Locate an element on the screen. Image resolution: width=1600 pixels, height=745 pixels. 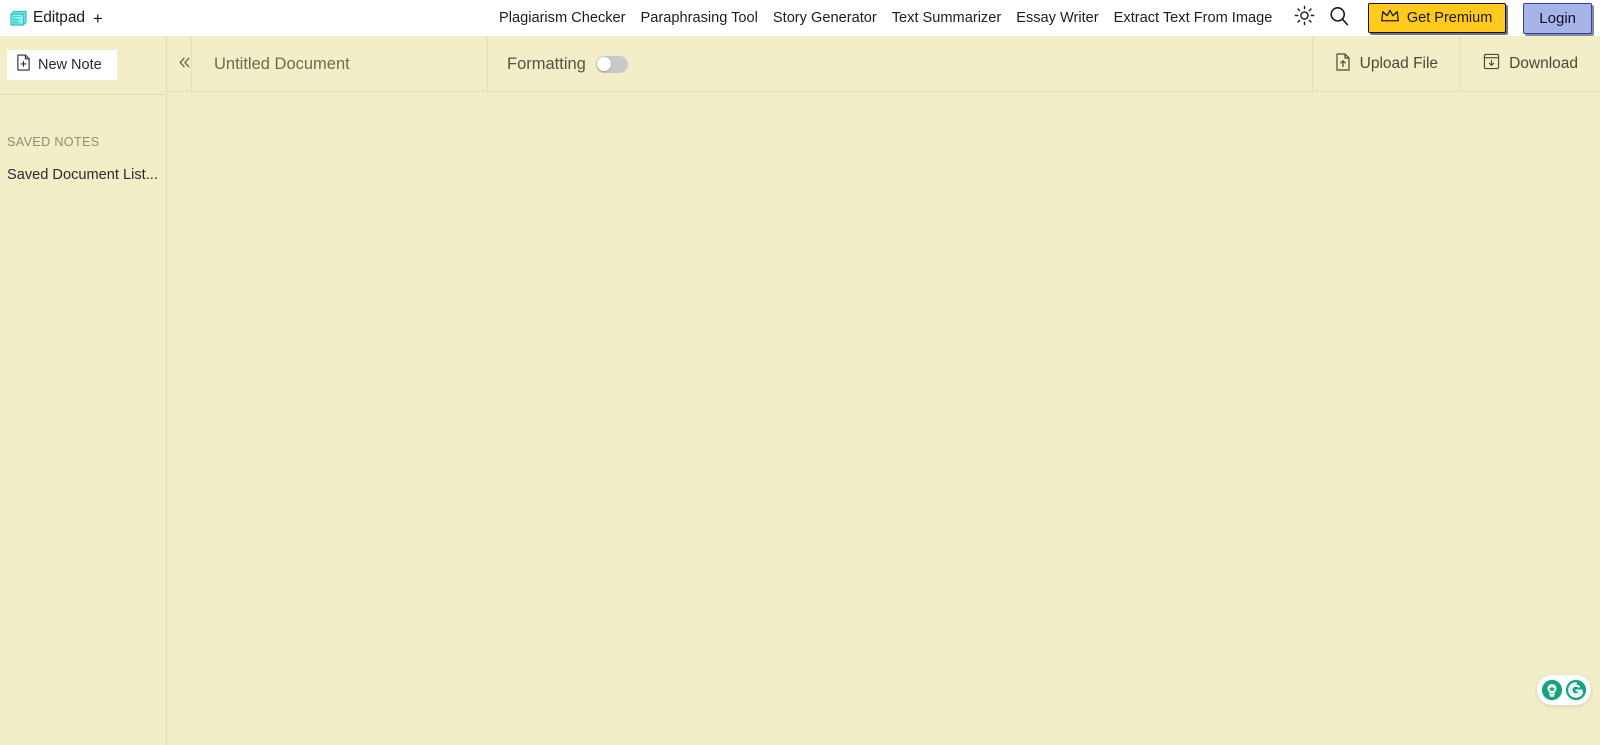
download-button: Download is located at coordinates (1530, 64).